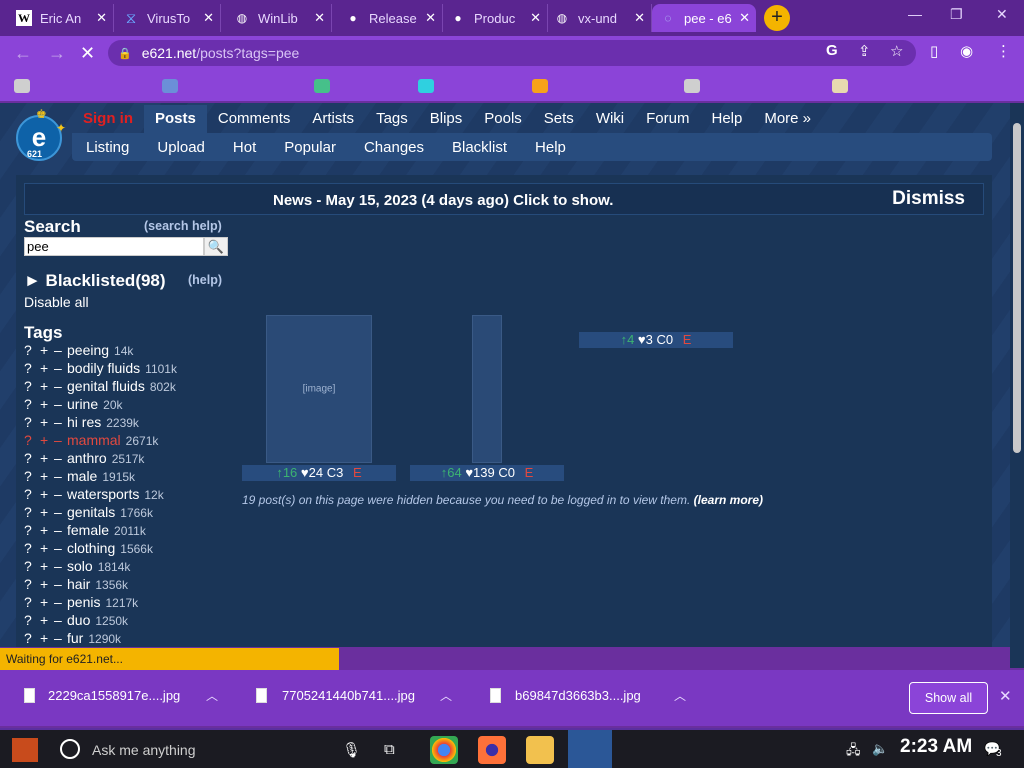 This screenshot has height=768, width=1024. What do you see at coordinates (559, 119) in the screenshot?
I see `nav-sets: Sets` at bounding box center [559, 119].